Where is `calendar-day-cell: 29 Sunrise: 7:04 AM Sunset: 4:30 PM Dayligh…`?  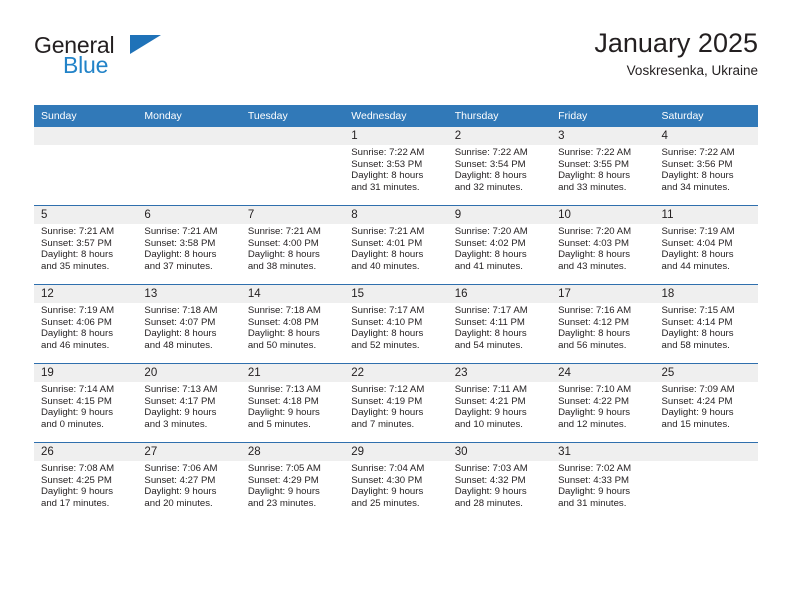
calendar-day-cell: 29 Sunrise: 7:04 AM Sunset: 4:30 PM Dayligh… is located at coordinates (396, 481).